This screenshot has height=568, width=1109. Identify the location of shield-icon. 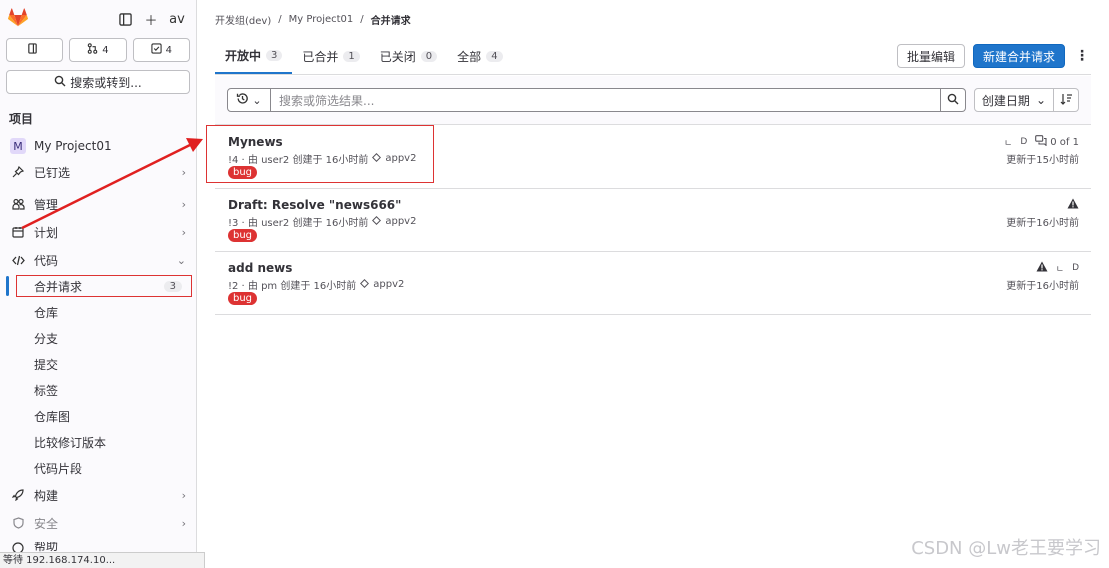
(18, 523).